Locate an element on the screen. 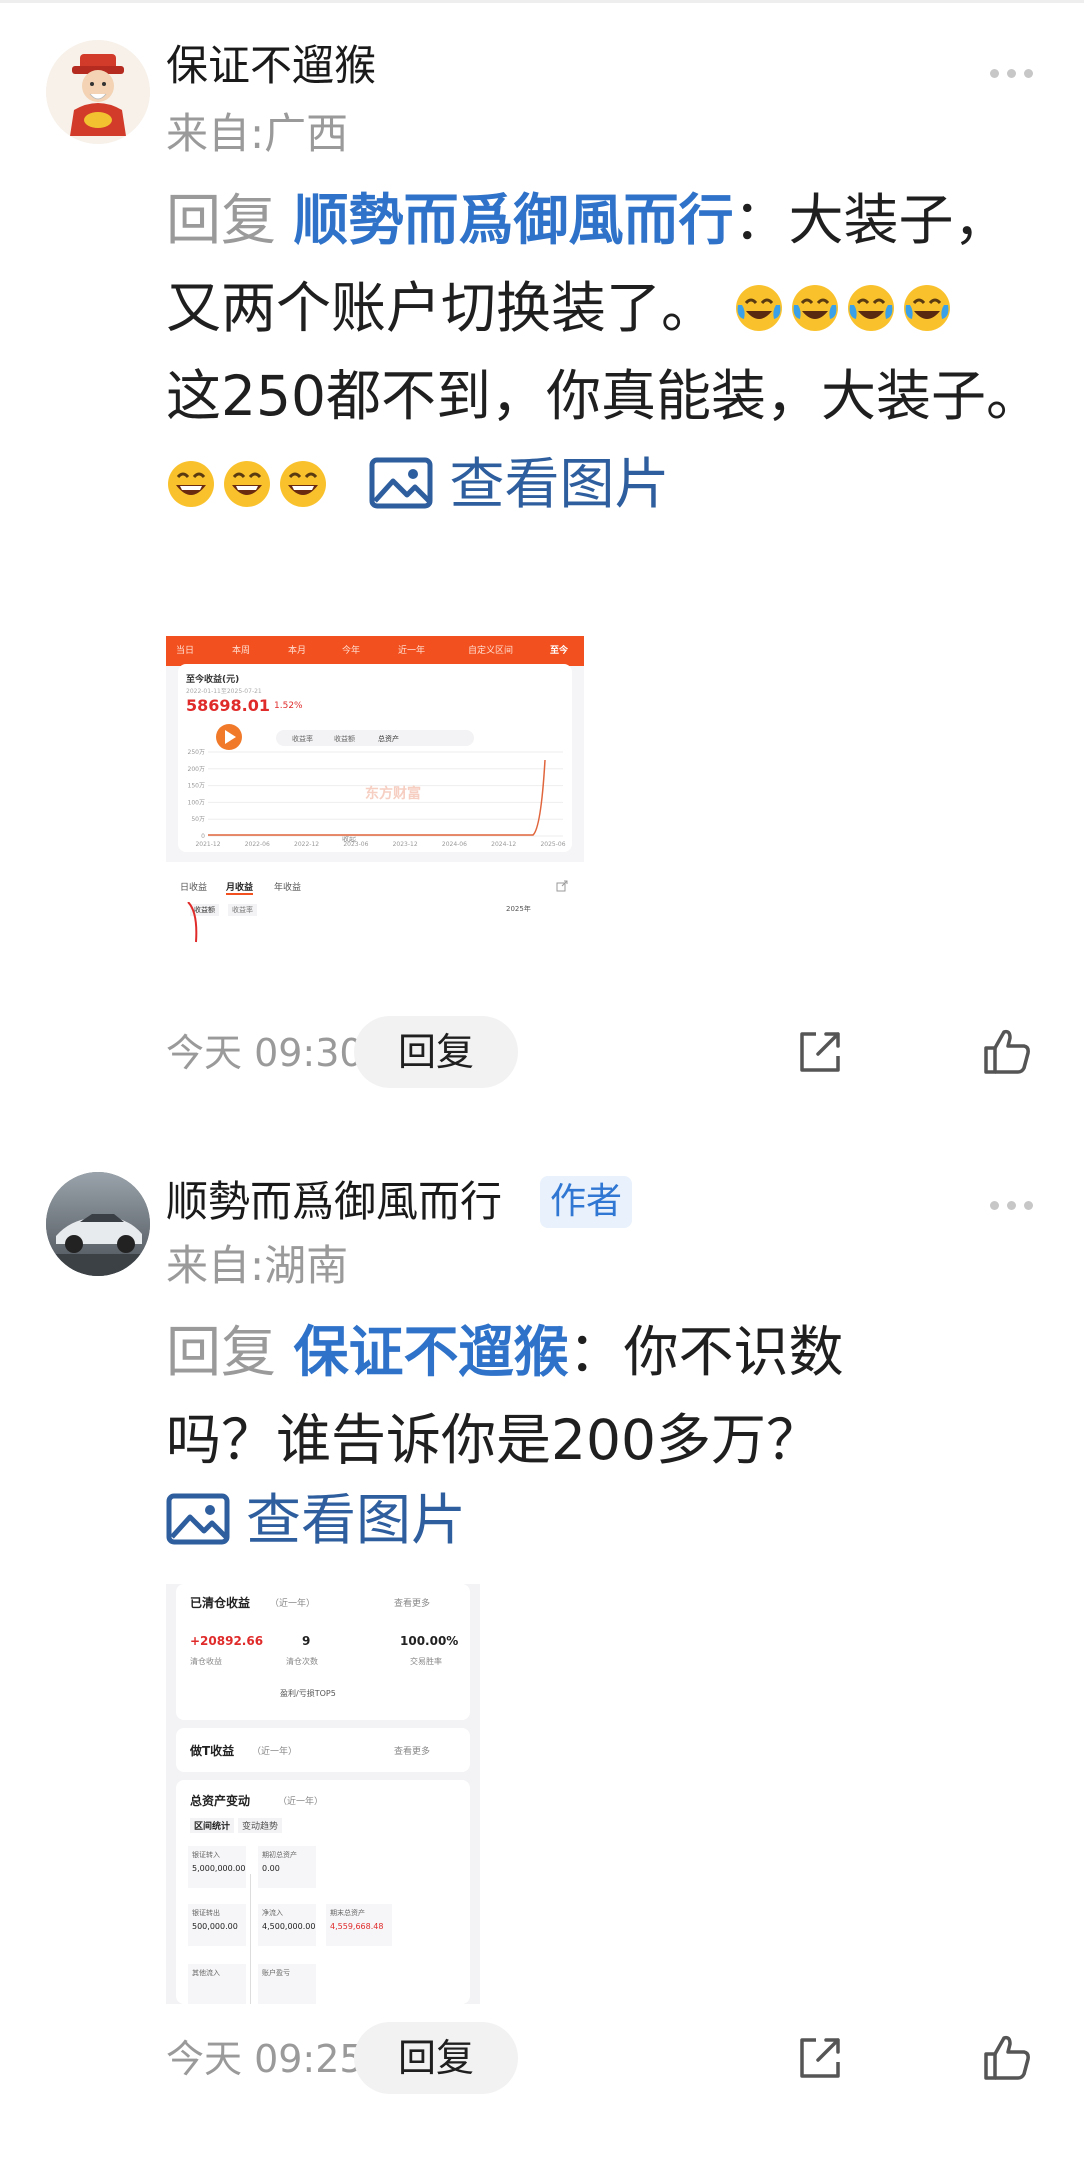 This screenshot has width=1084, height=2157. cleared-count-value: 9 is located at coordinates (306, 1641).